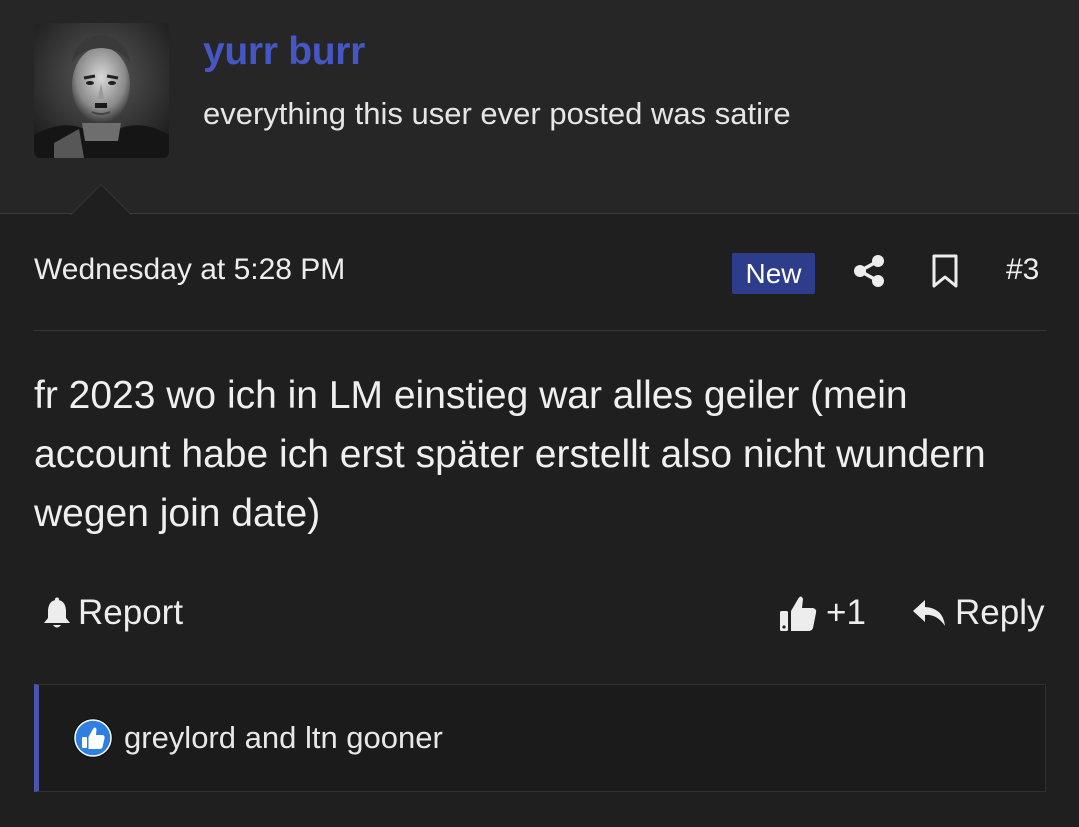  Describe the element at coordinates (846, 612) in the screenshot. I see `like-count: +1` at that location.